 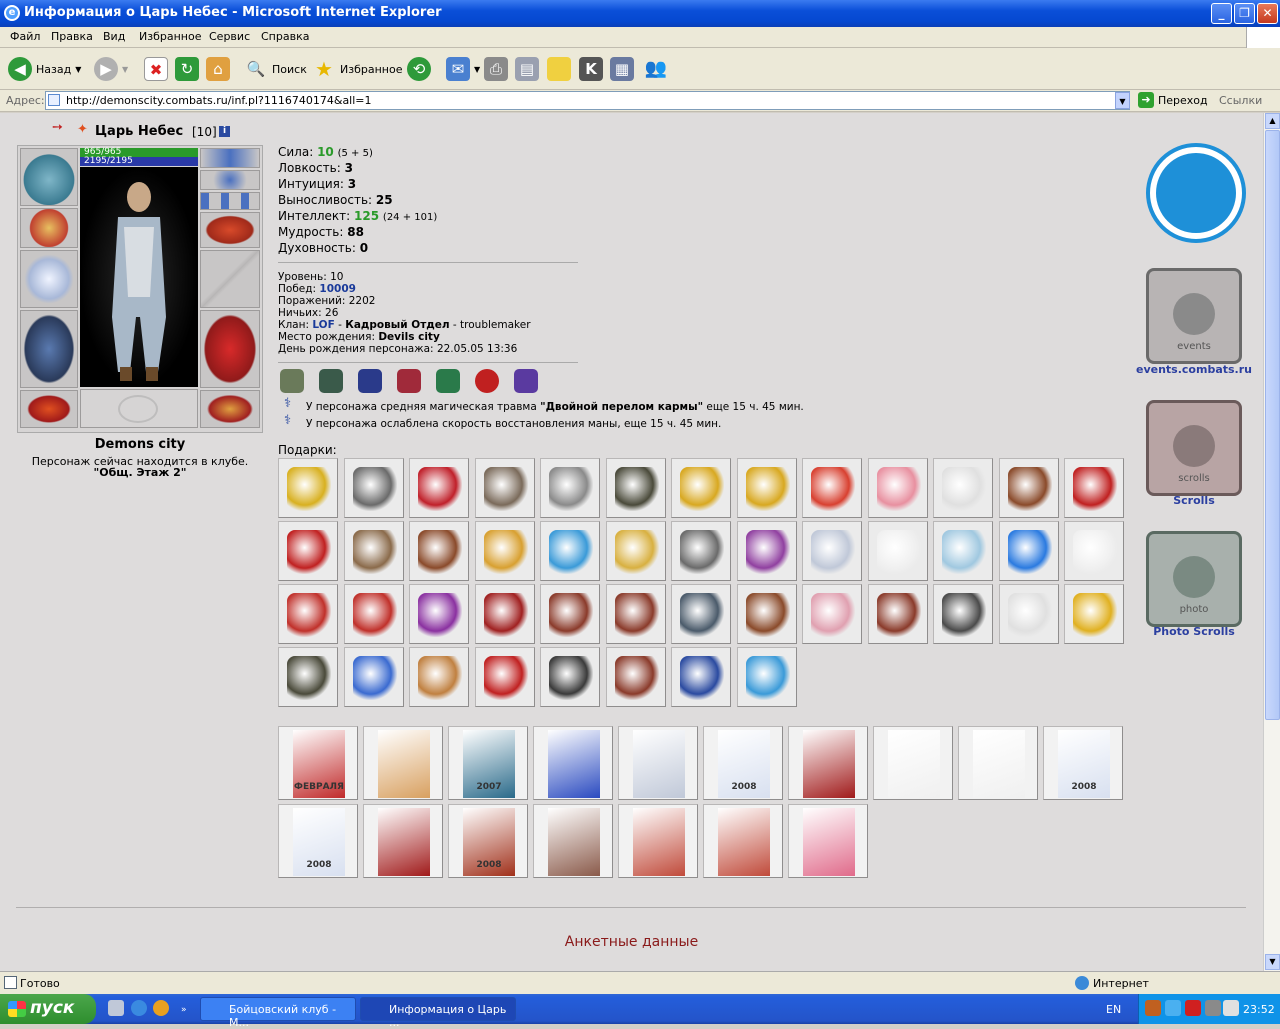 What do you see at coordinates (1272, 962) in the screenshot?
I see `scroll-down-button: ▼` at bounding box center [1272, 962].